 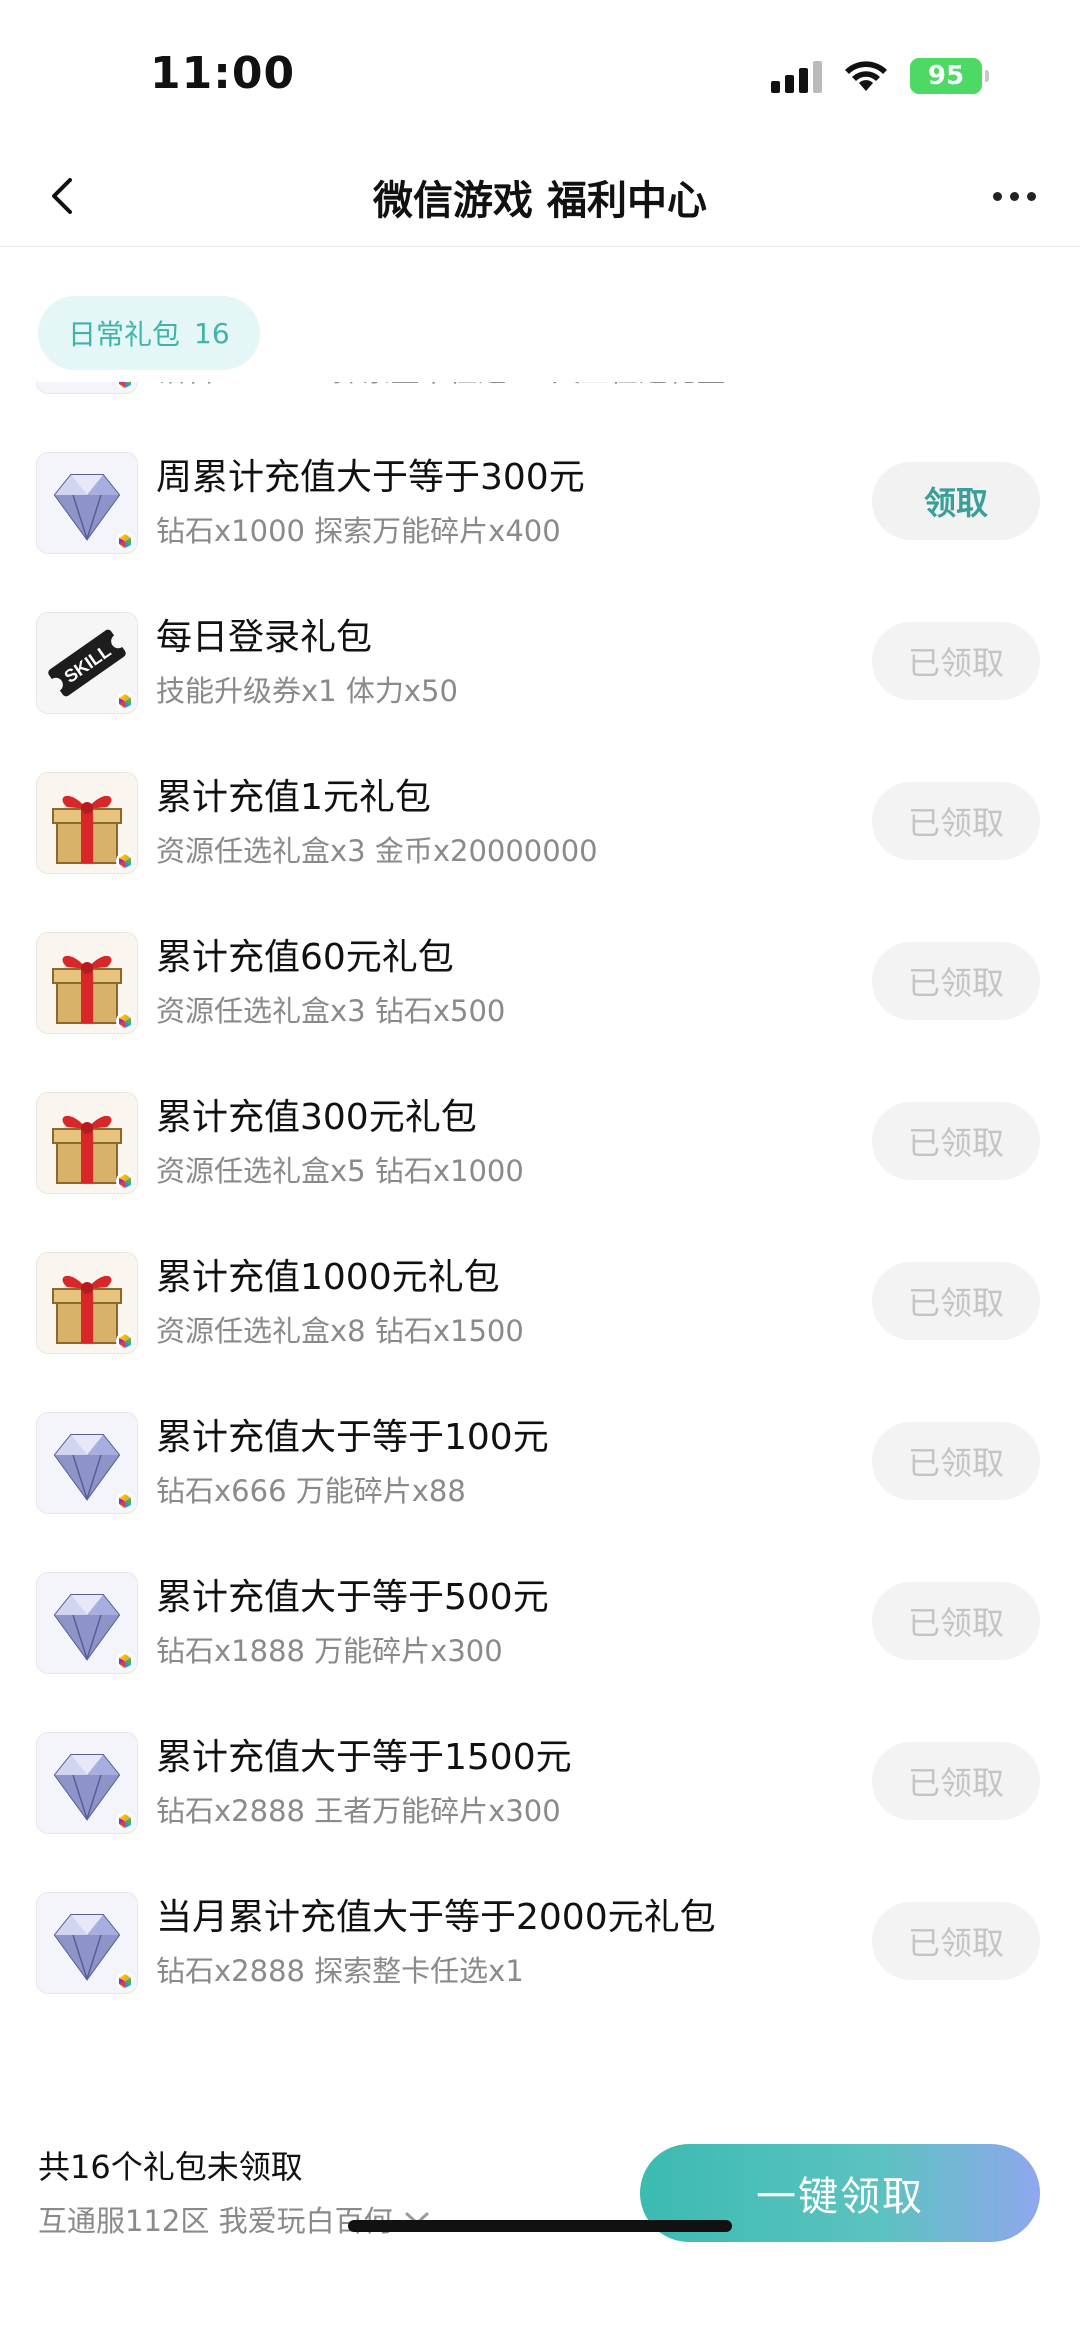 What do you see at coordinates (377, 851) in the screenshot?
I see `gift-rewards: 资源任选礼盒x3 金币x20000000` at bounding box center [377, 851].